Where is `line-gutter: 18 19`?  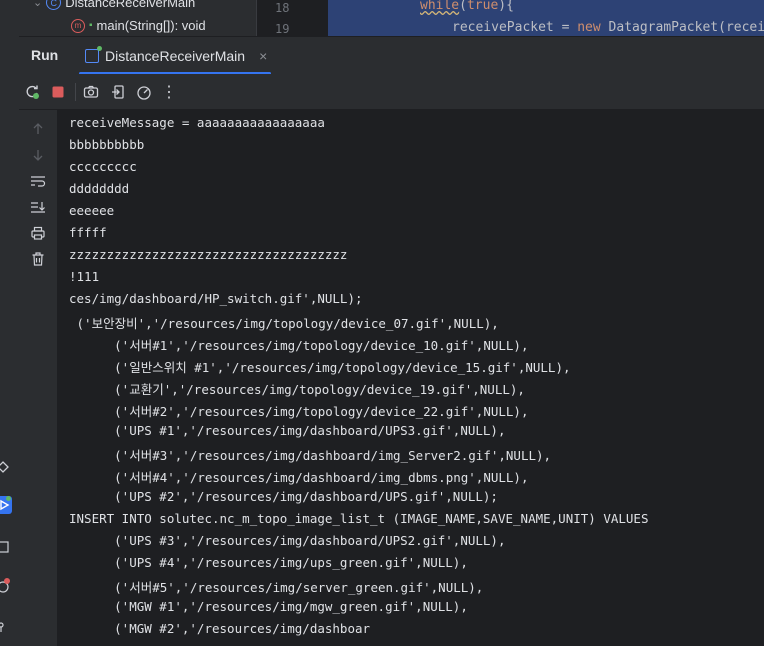
line-gutter: 18 19 is located at coordinates (291, 18).